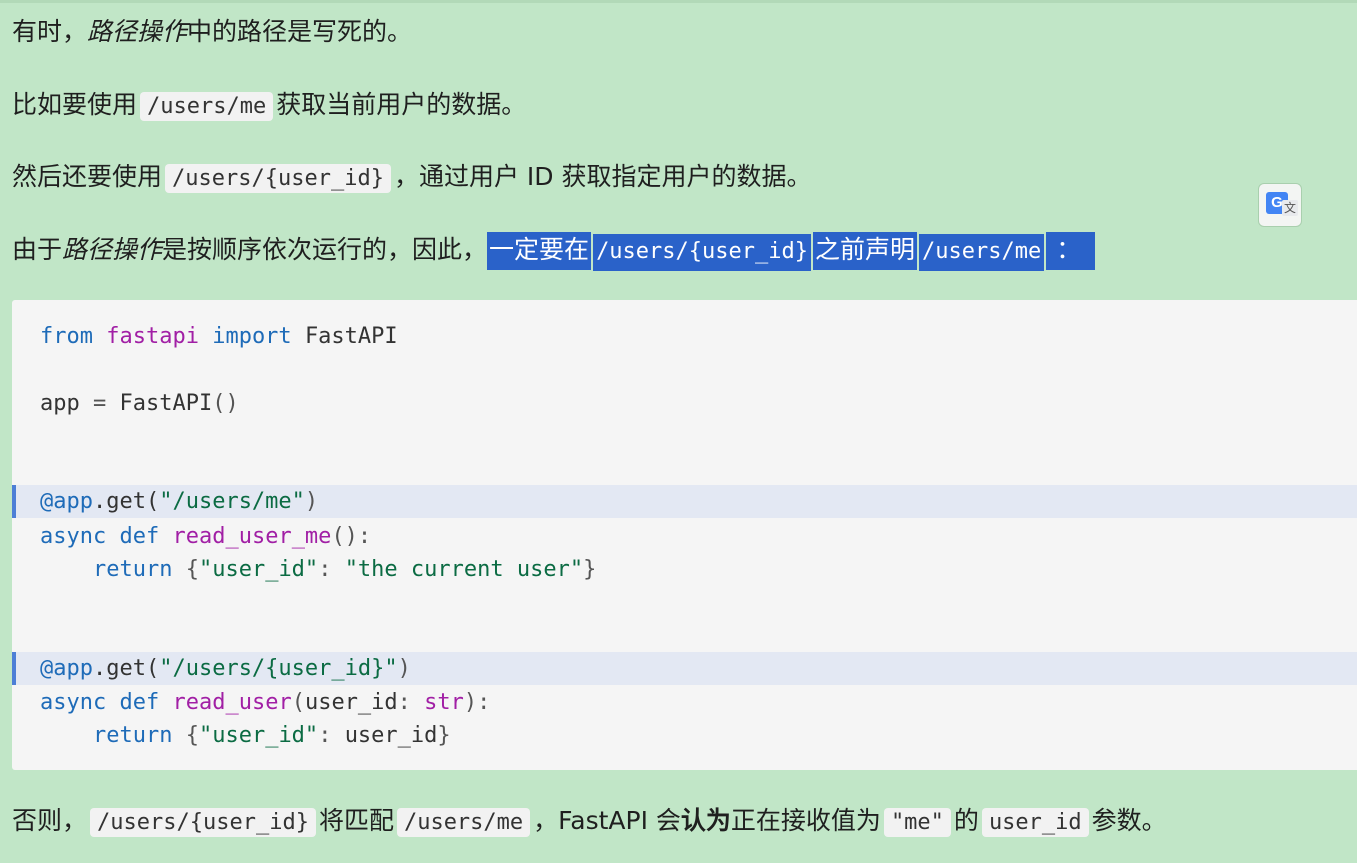  I want to click on code-line-2: app = FastAPI(), so click(684, 403).